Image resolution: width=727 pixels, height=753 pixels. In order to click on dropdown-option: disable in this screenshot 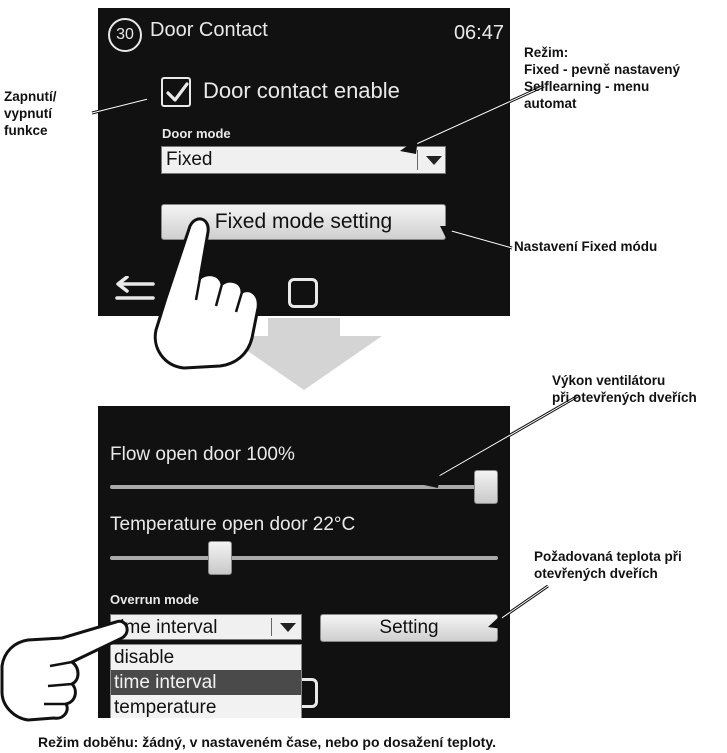, I will do `click(206, 657)`.